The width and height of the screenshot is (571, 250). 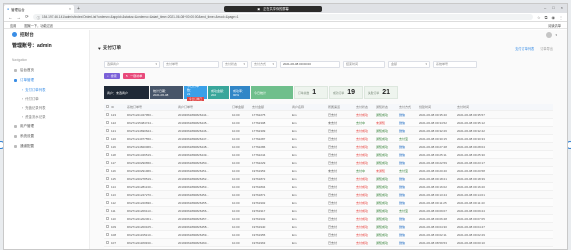 I want to click on red-tag: 今日订单已, so click(x=195, y=99).